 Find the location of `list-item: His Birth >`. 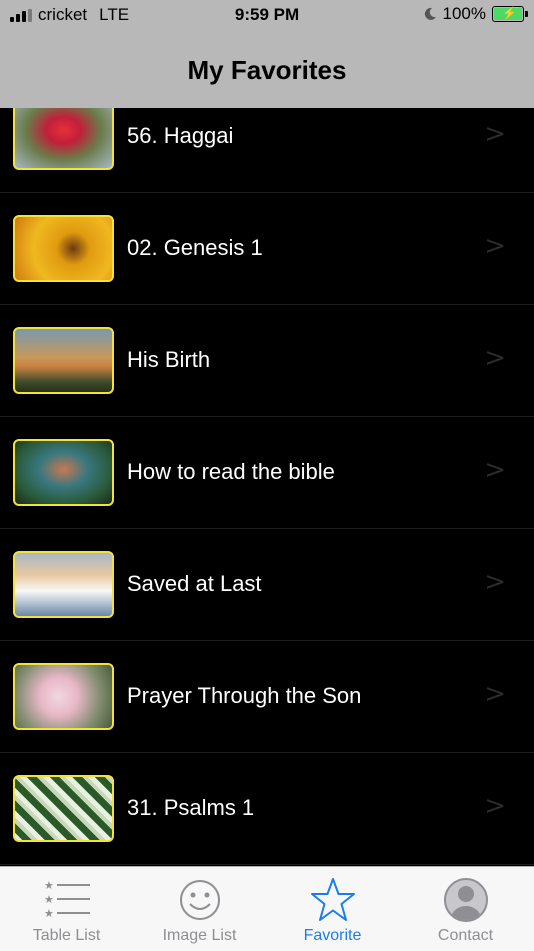

list-item: His Birth > is located at coordinates (267, 361).